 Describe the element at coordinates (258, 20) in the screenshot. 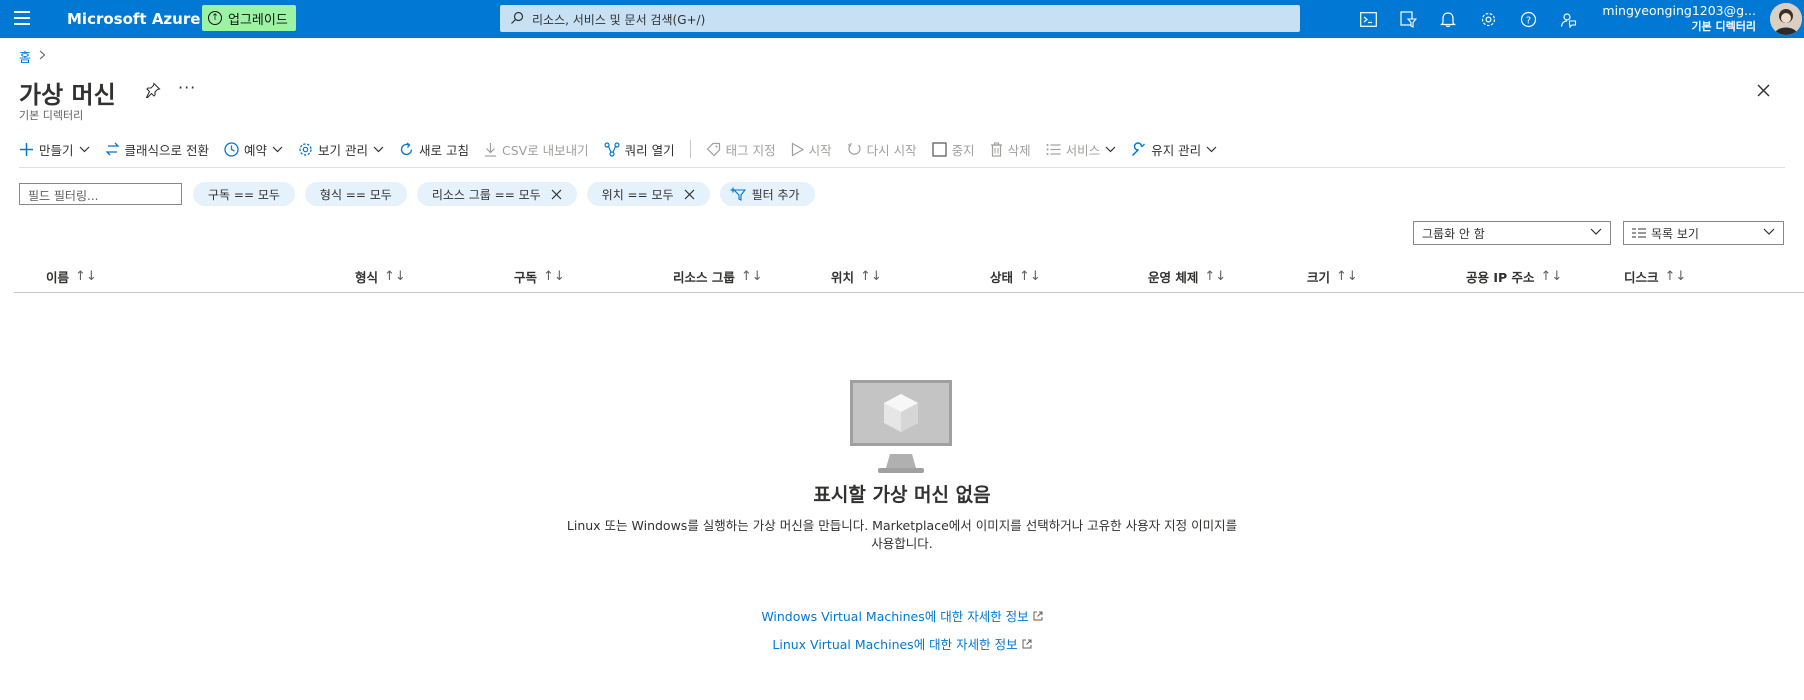

I see `upgrade-label: 업그레이드` at that location.